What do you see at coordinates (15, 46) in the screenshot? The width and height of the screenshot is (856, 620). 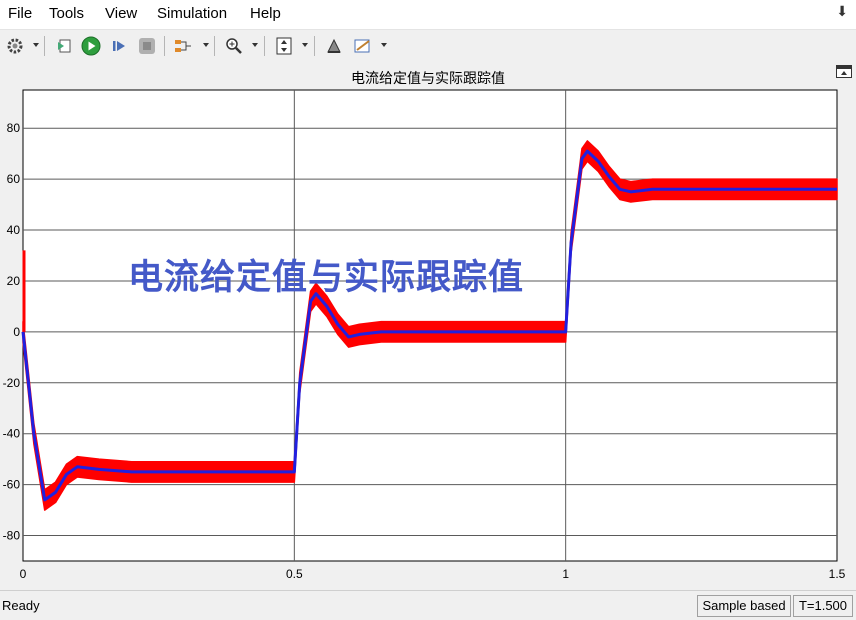 I see `gear-icon` at bounding box center [15, 46].